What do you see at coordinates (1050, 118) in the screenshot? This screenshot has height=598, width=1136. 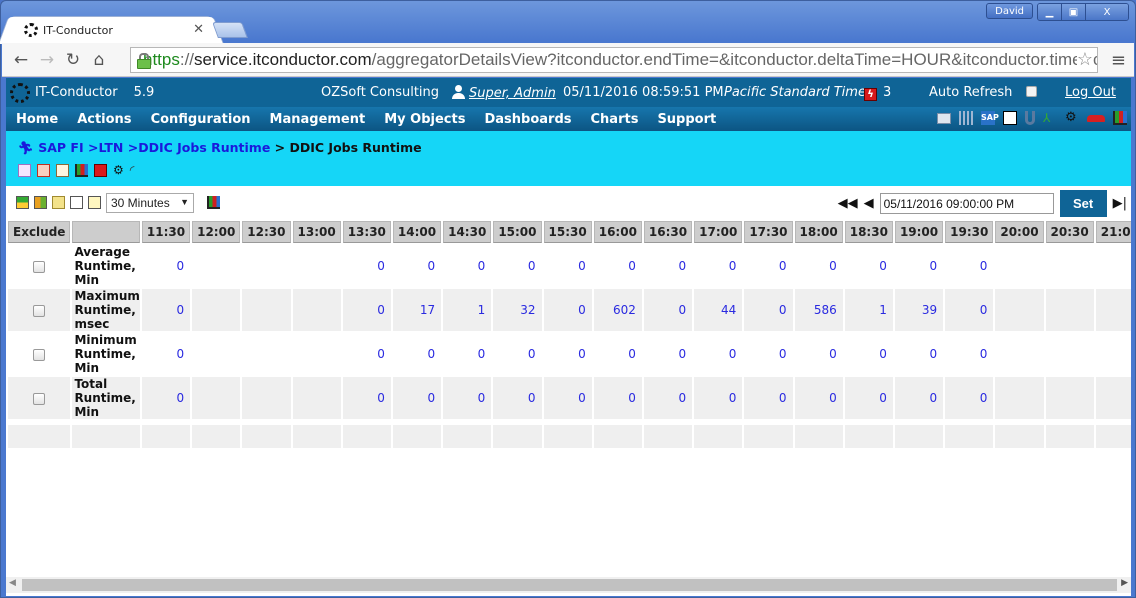 I see `network-icon: ⅄` at bounding box center [1050, 118].